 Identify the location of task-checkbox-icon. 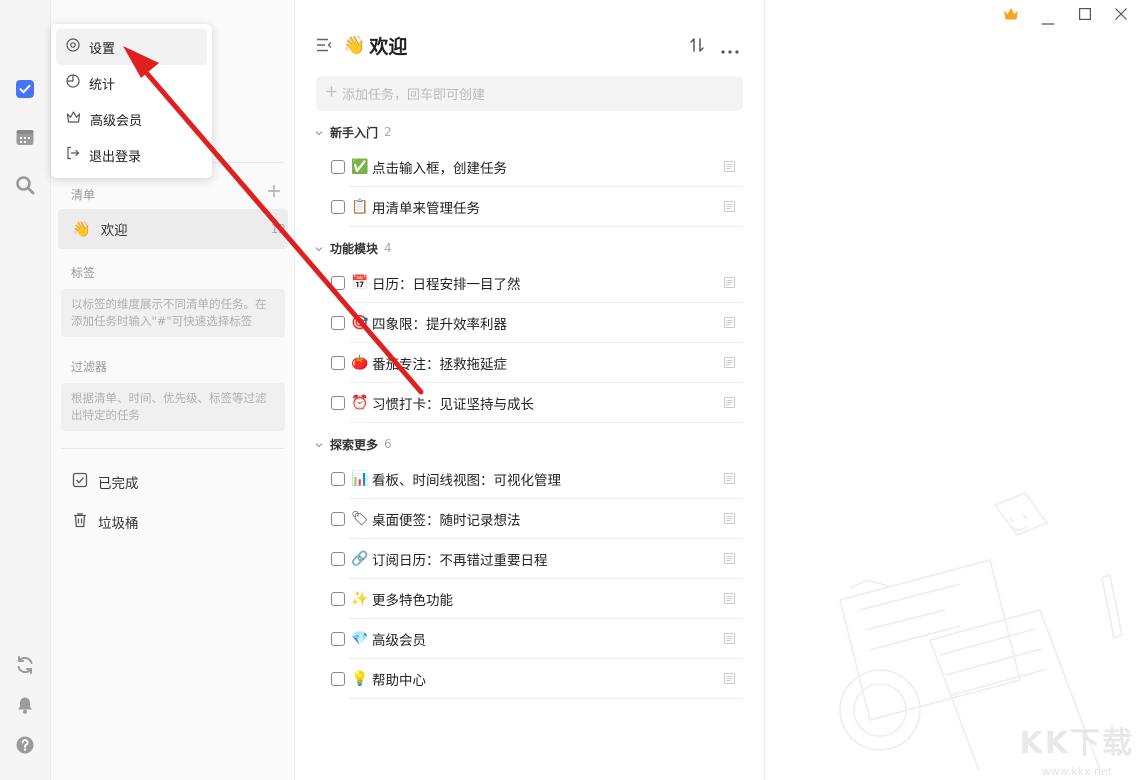
(25, 89).